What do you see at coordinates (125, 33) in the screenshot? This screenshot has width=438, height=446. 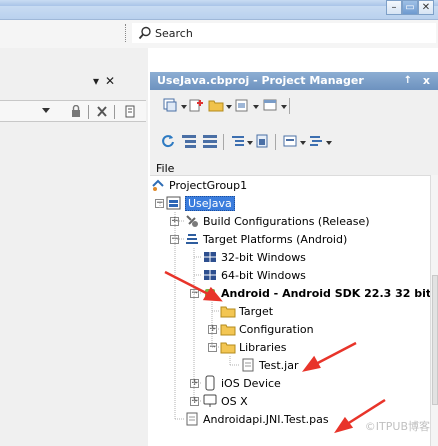 I see `toolbar-grip` at bounding box center [125, 33].